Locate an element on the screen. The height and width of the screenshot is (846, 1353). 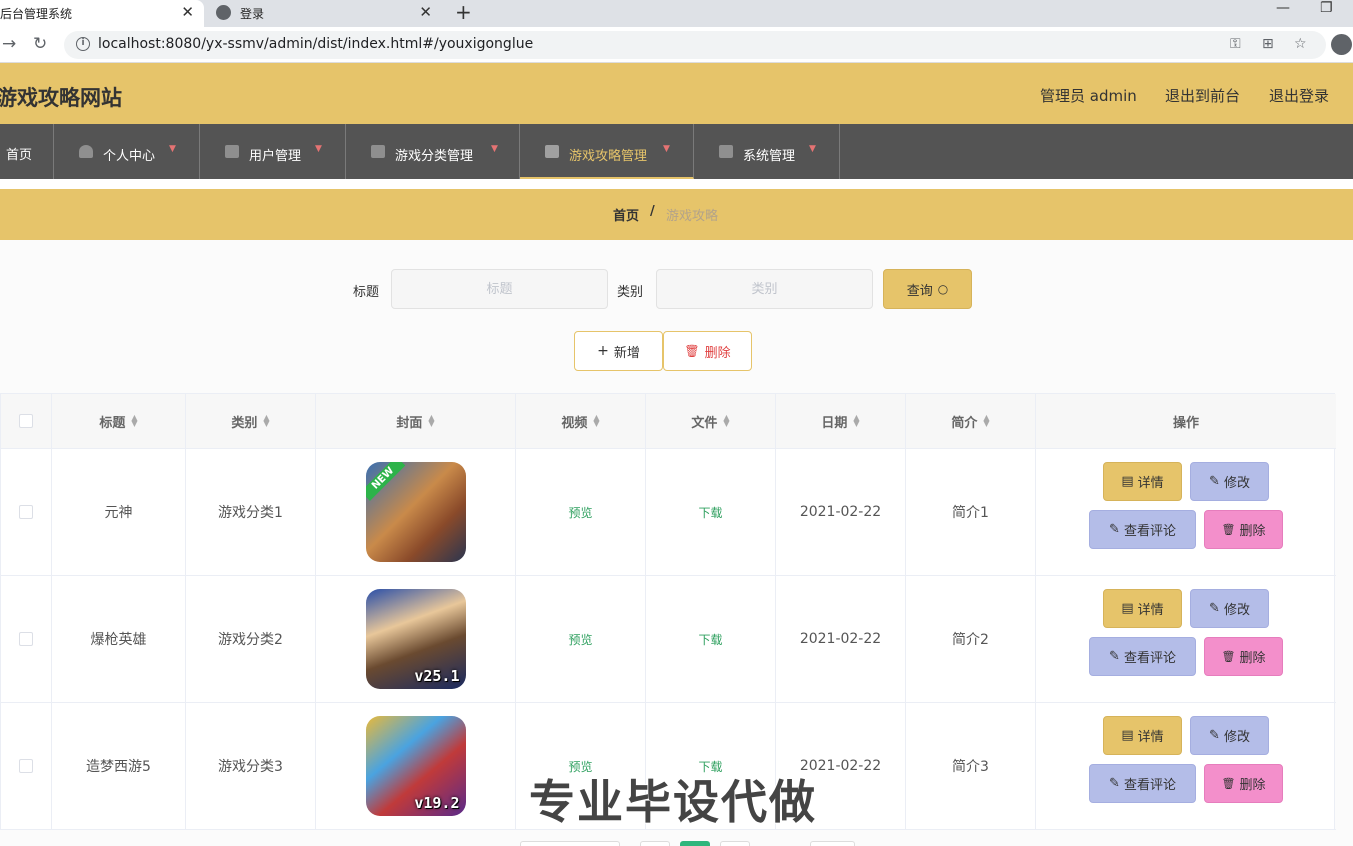
breadcrumb: 首页 / 游戏攻略 is located at coordinates (676, 214).